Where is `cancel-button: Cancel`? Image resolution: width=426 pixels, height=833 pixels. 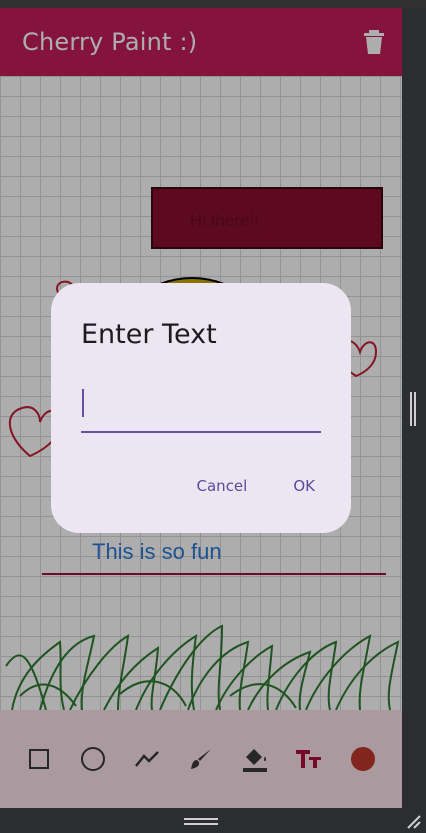 cancel-button: Cancel is located at coordinates (222, 486).